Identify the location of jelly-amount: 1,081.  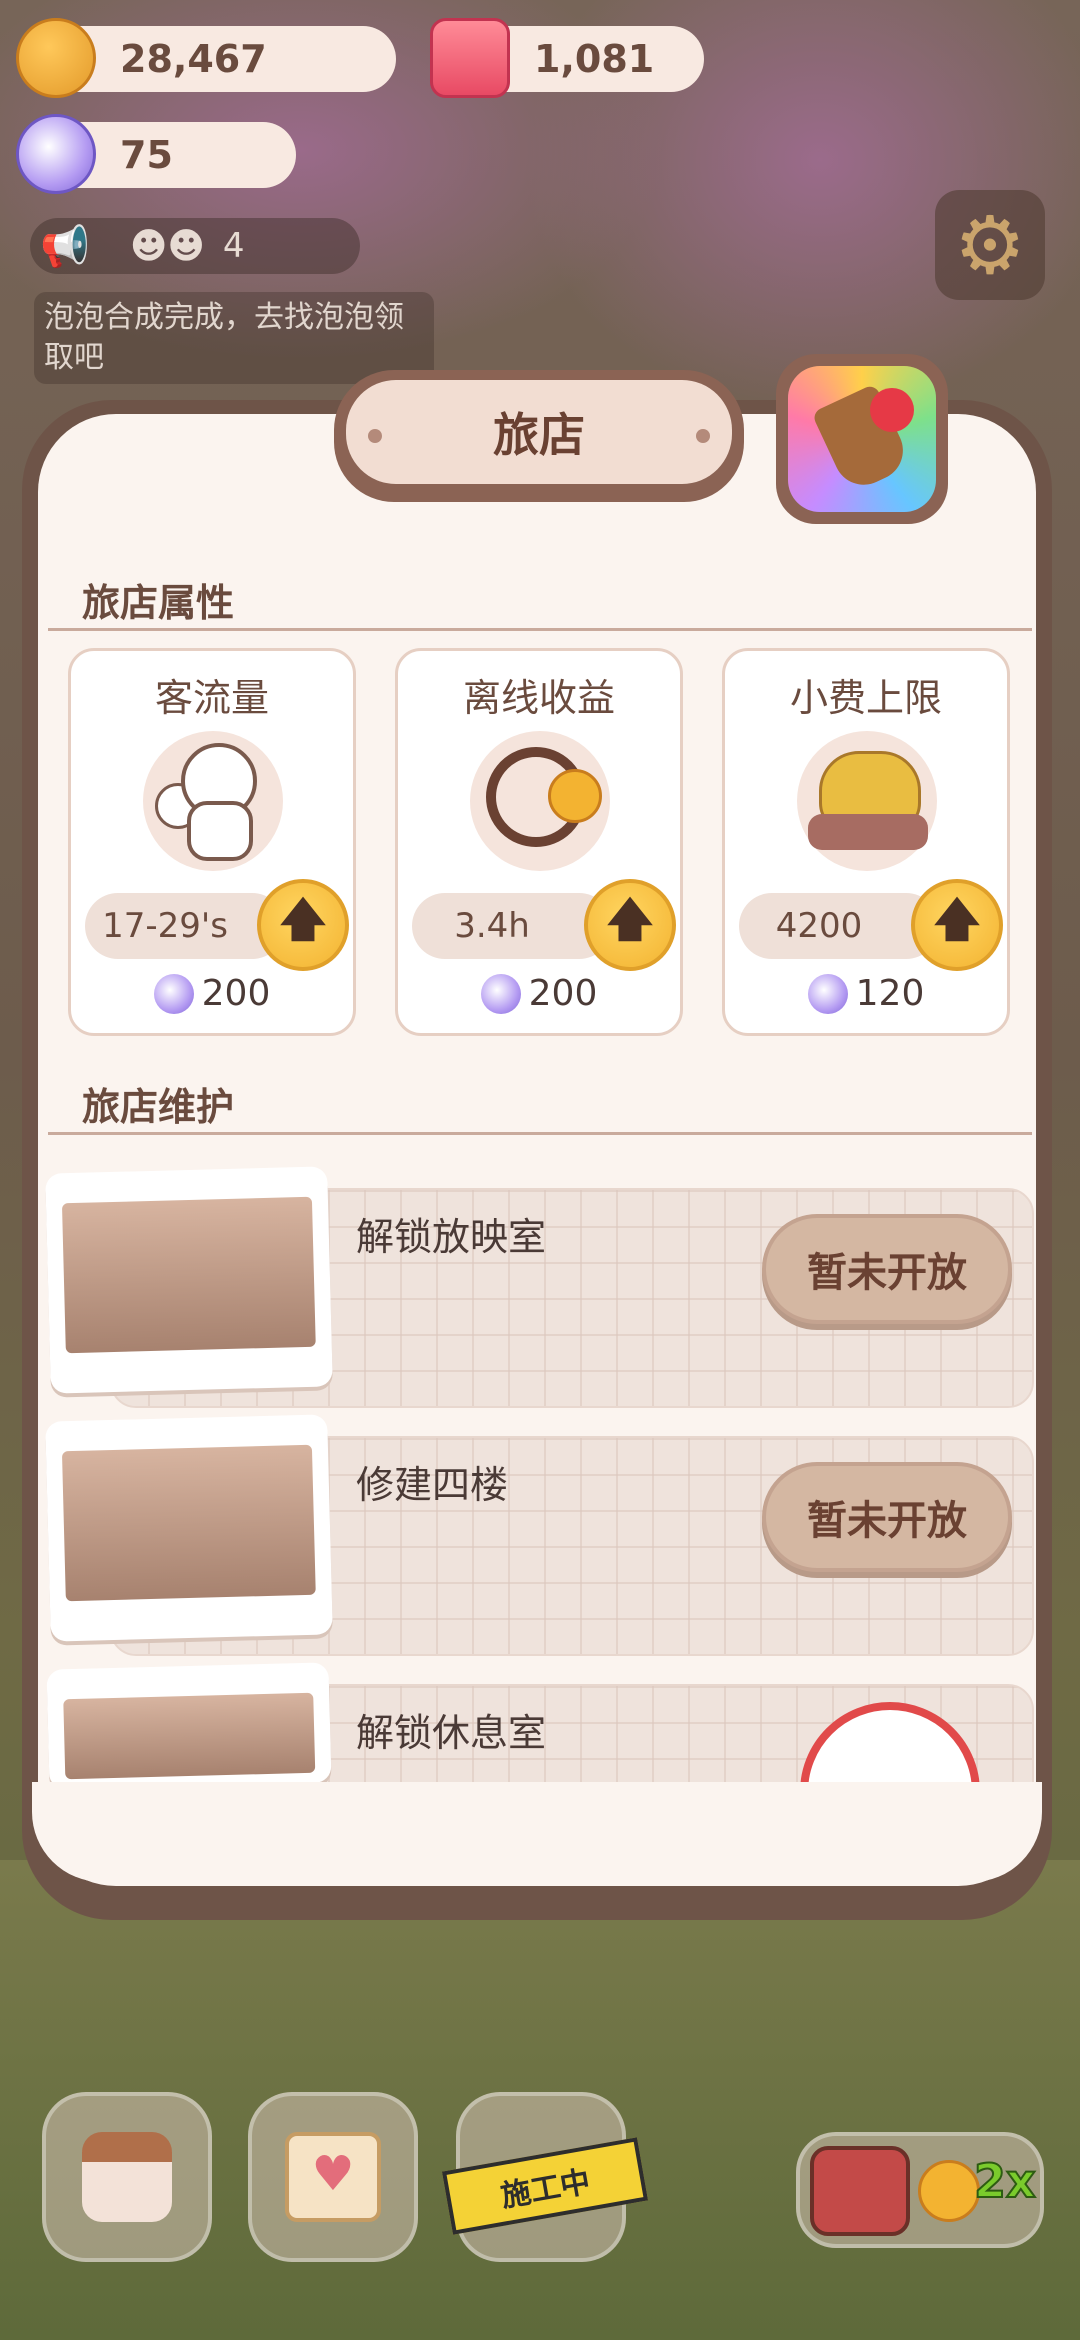
(594, 59).